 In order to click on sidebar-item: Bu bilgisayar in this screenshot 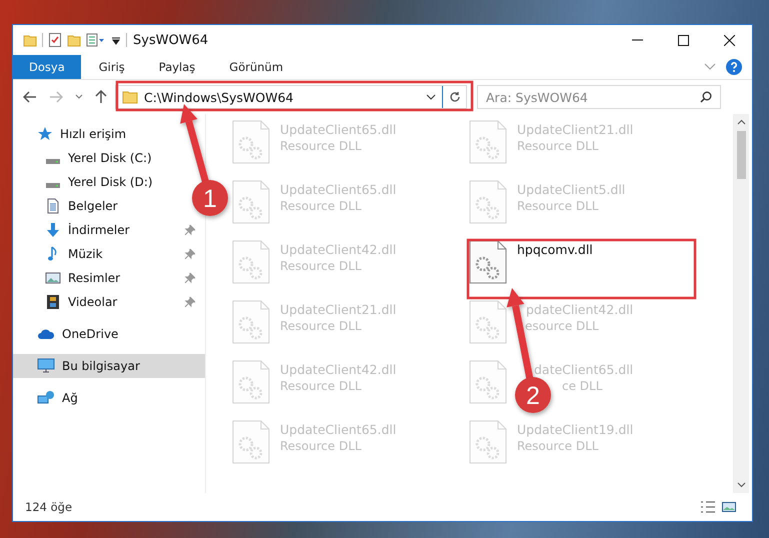, I will do `click(109, 366)`.